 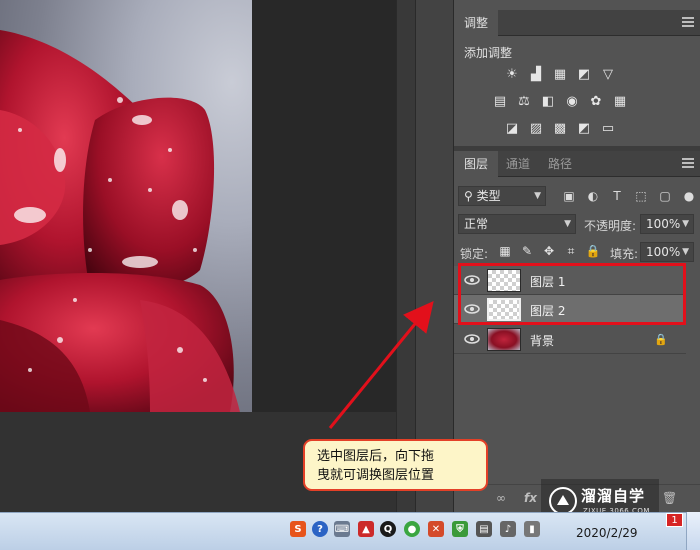 What do you see at coordinates (388, 529) in the screenshot?
I see `qq-icon: Q` at bounding box center [388, 529].